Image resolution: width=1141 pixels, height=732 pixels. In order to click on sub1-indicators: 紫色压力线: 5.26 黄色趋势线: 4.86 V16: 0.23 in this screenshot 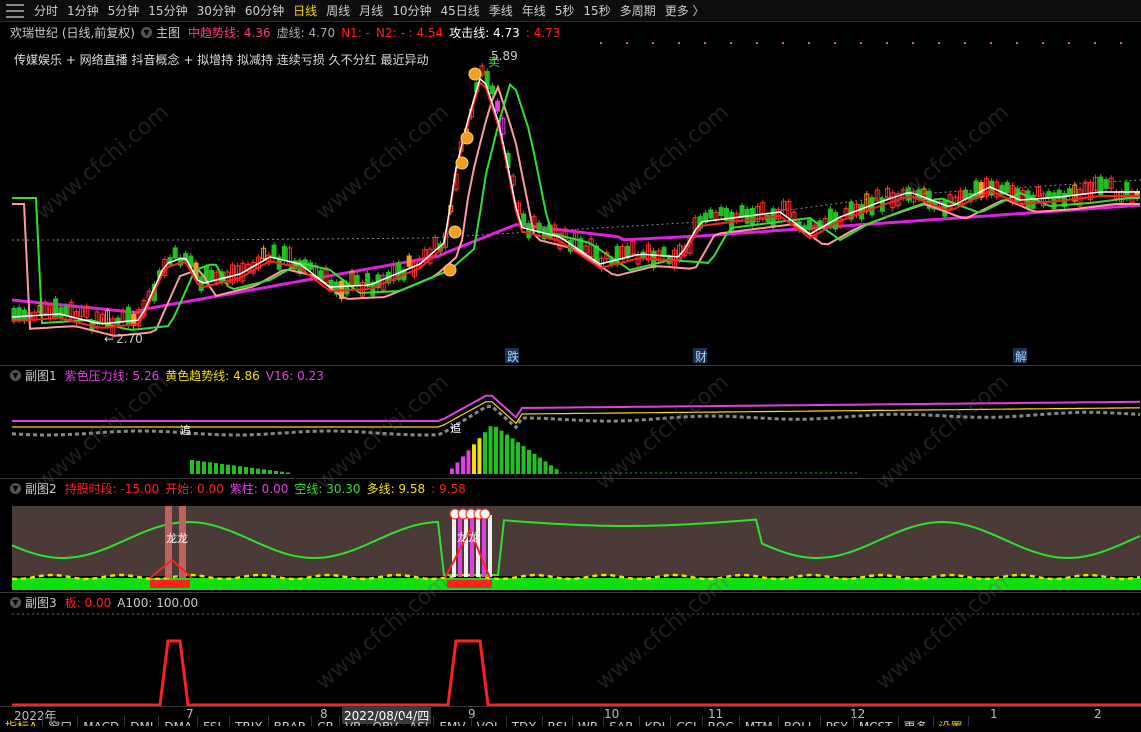, I will do `click(197, 375)`.